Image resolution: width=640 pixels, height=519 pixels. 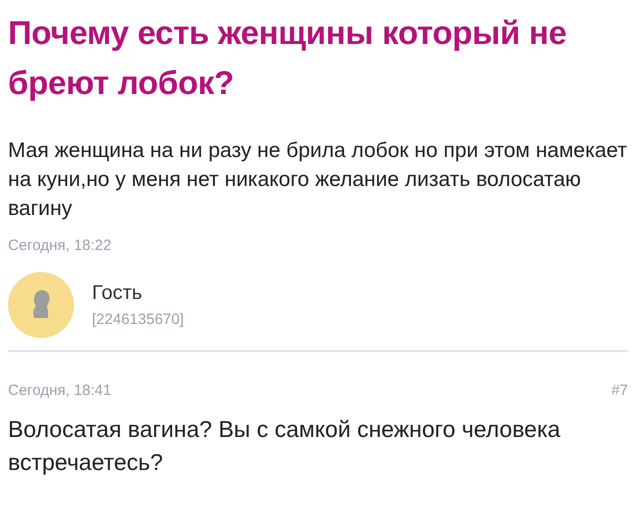 What do you see at coordinates (619, 390) in the screenshot?
I see `answer-number: #7` at bounding box center [619, 390].